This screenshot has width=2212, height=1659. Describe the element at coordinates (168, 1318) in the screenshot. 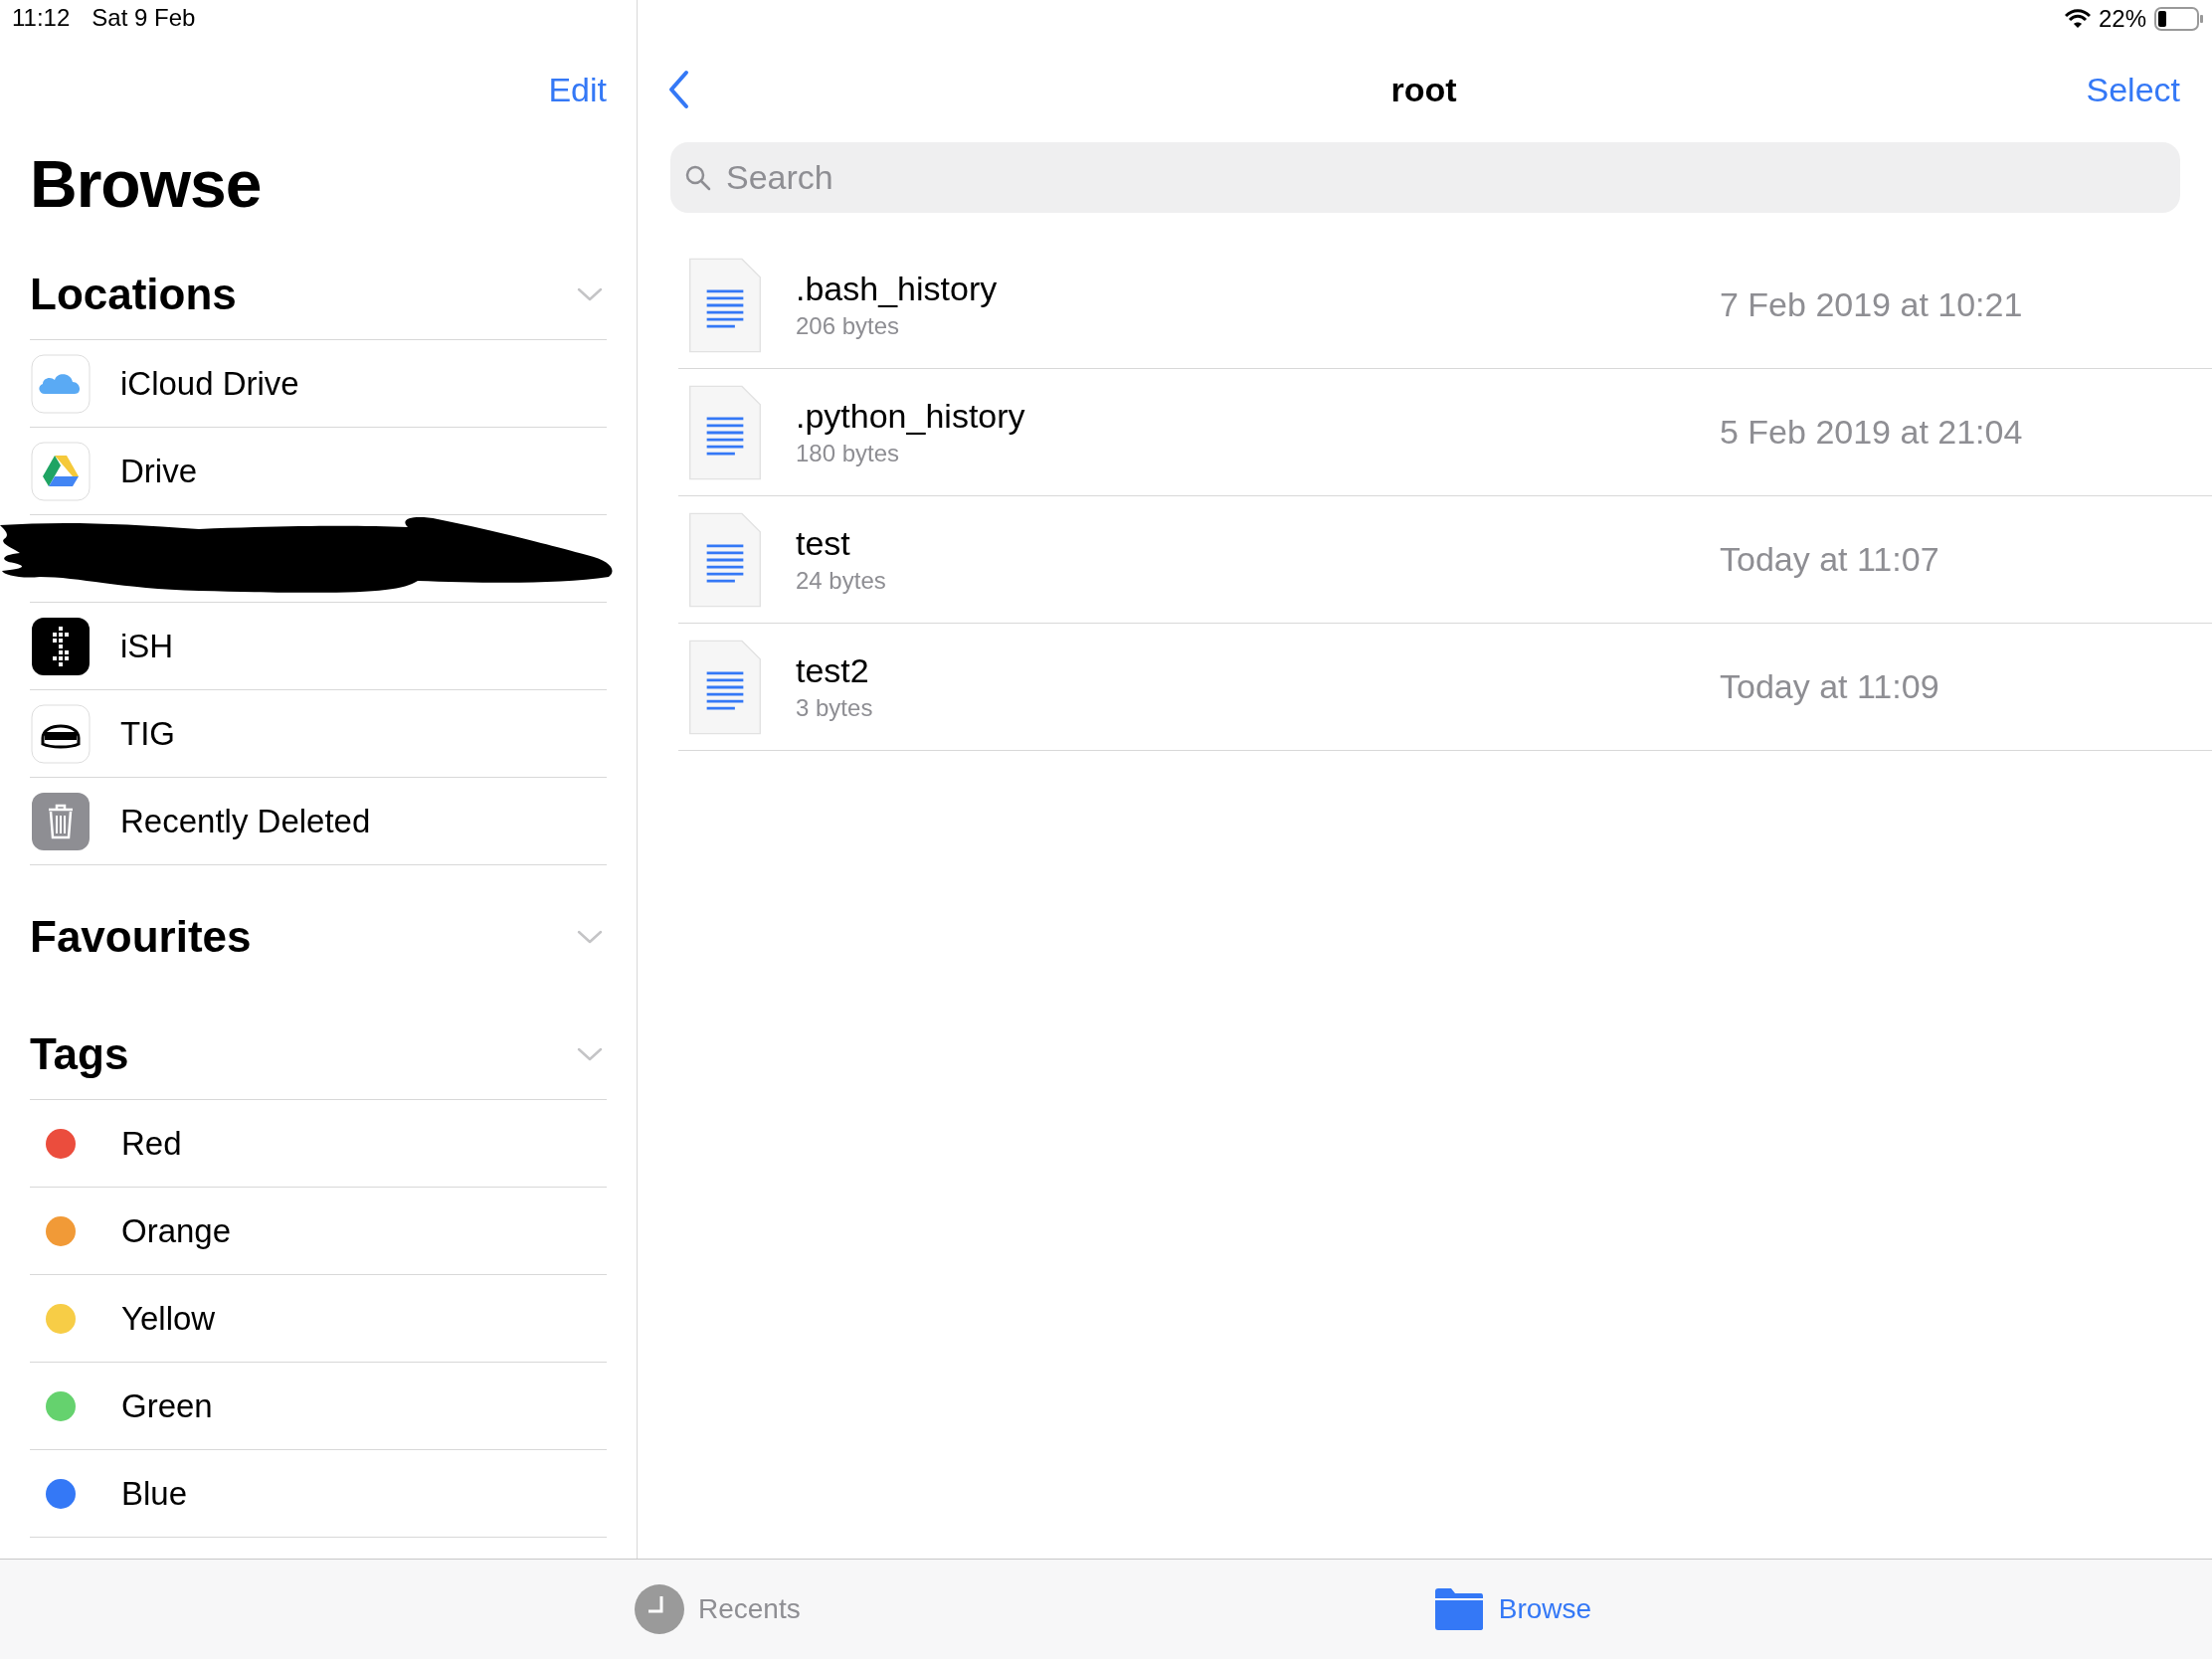

I see `tag-item: Yellow` at that location.